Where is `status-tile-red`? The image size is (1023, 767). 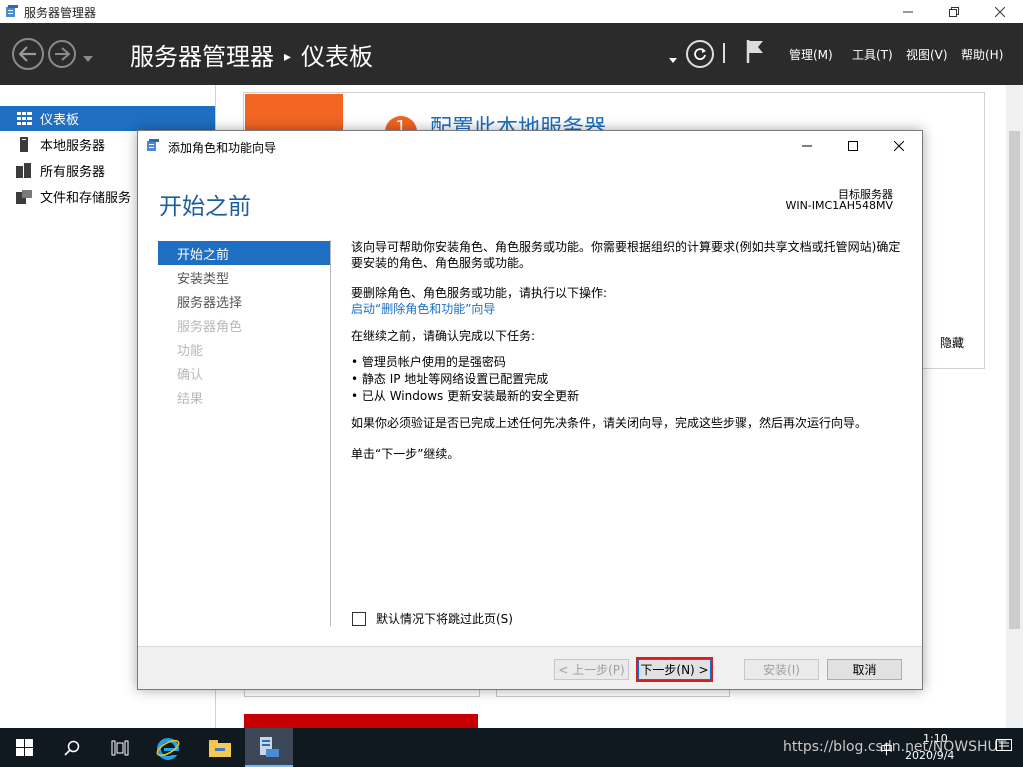 status-tile-red is located at coordinates (361, 721).